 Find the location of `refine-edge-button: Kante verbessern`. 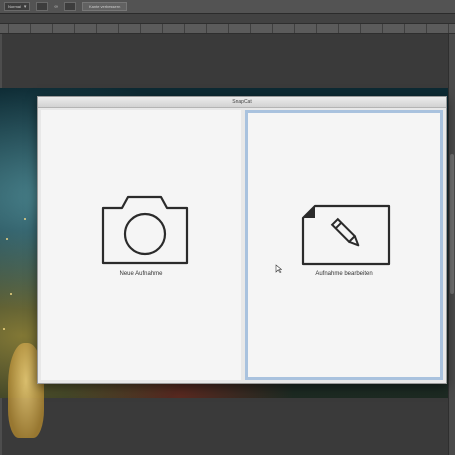

refine-edge-button: Kante verbessern is located at coordinates (104, 6).